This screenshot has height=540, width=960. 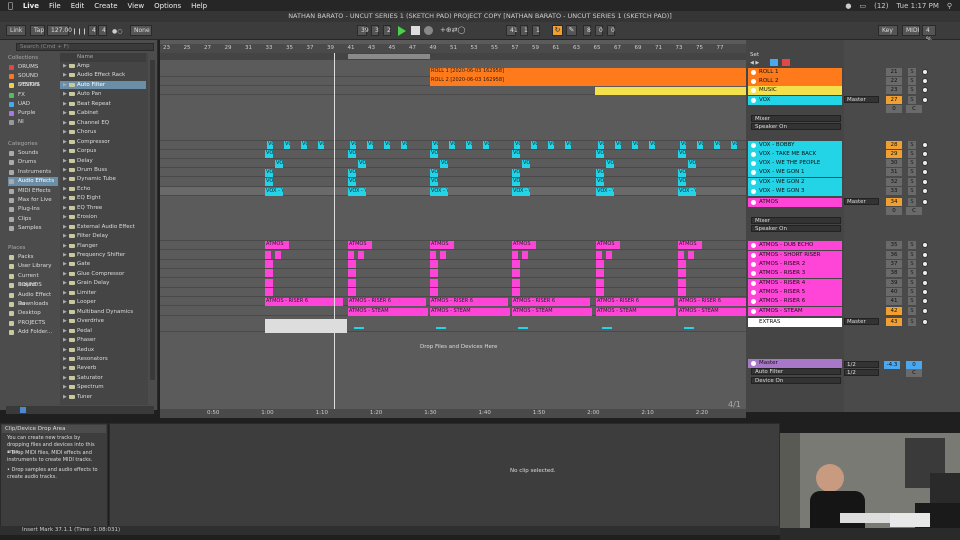 What do you see at coordinates (103, 189) in the screenshot?
I see `browser-item: ▶ Echo` at bounding box center [103, 189].